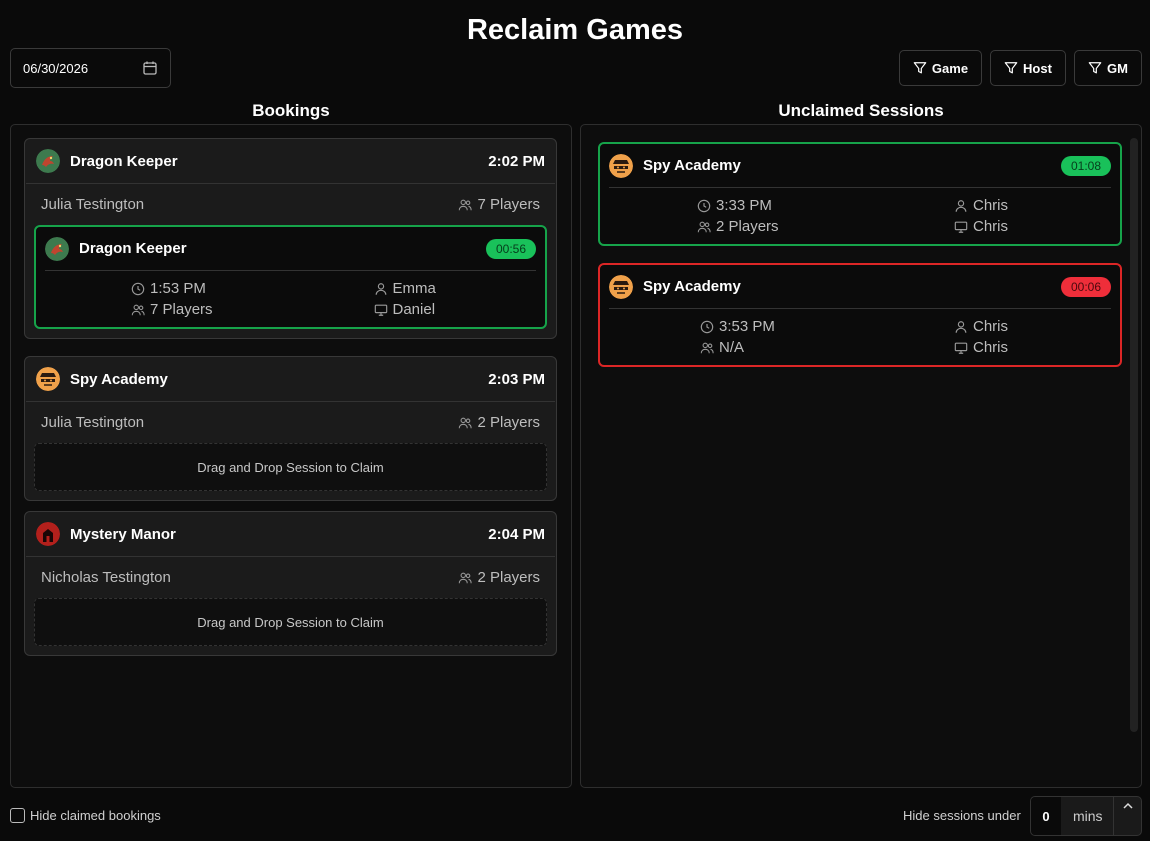 This screenshot has height=841, width=1150. I want to click on filter-game-label: Game, so click(950, 68).